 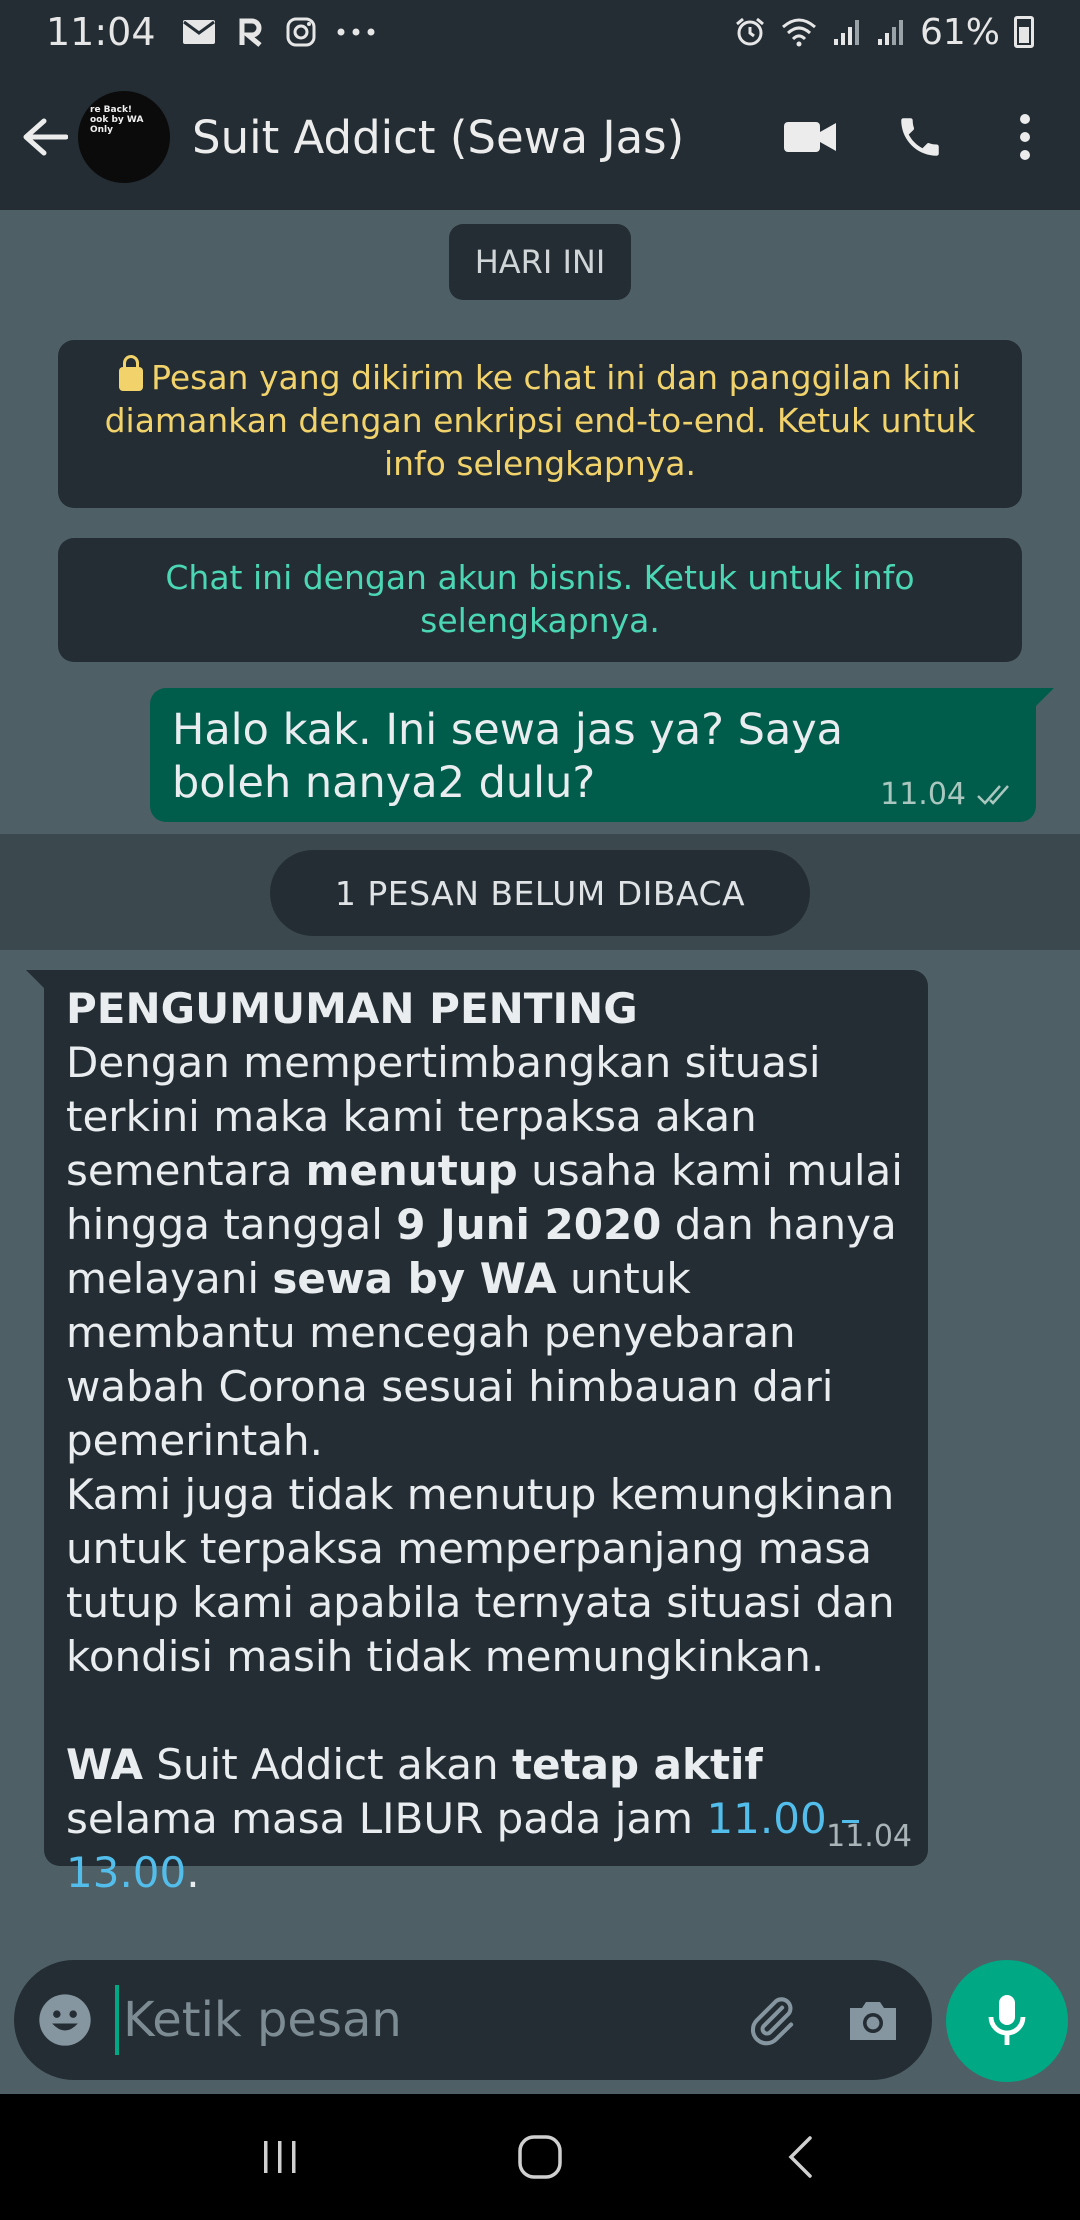 I want to click on recent-apps-button, so click(x=280, y=2157).